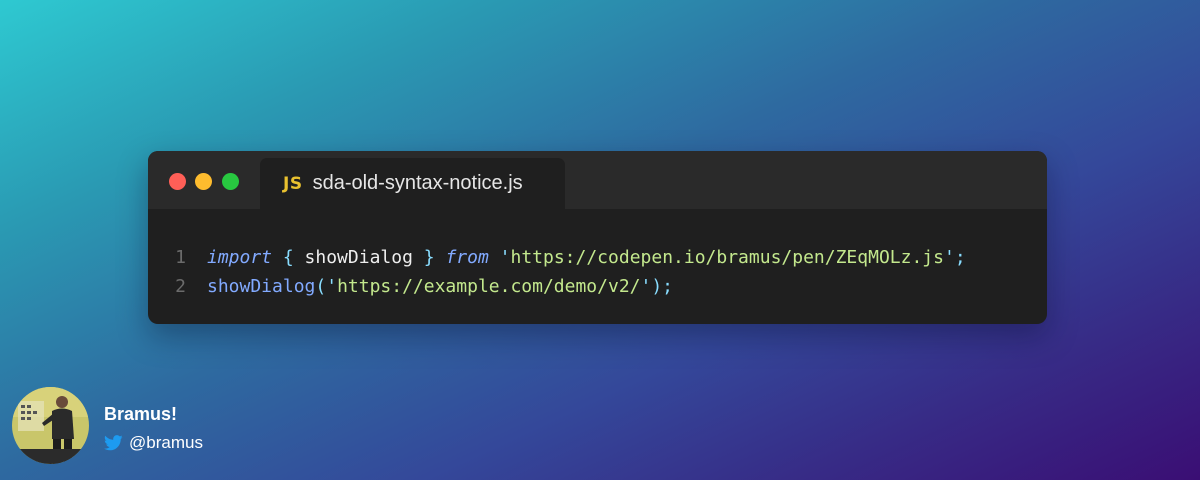 The height and width of the screenshot is (480, 1200). Describe the element at coordinates (467, 257) in the screenshot. I see `code-token-kw: from` at that location.